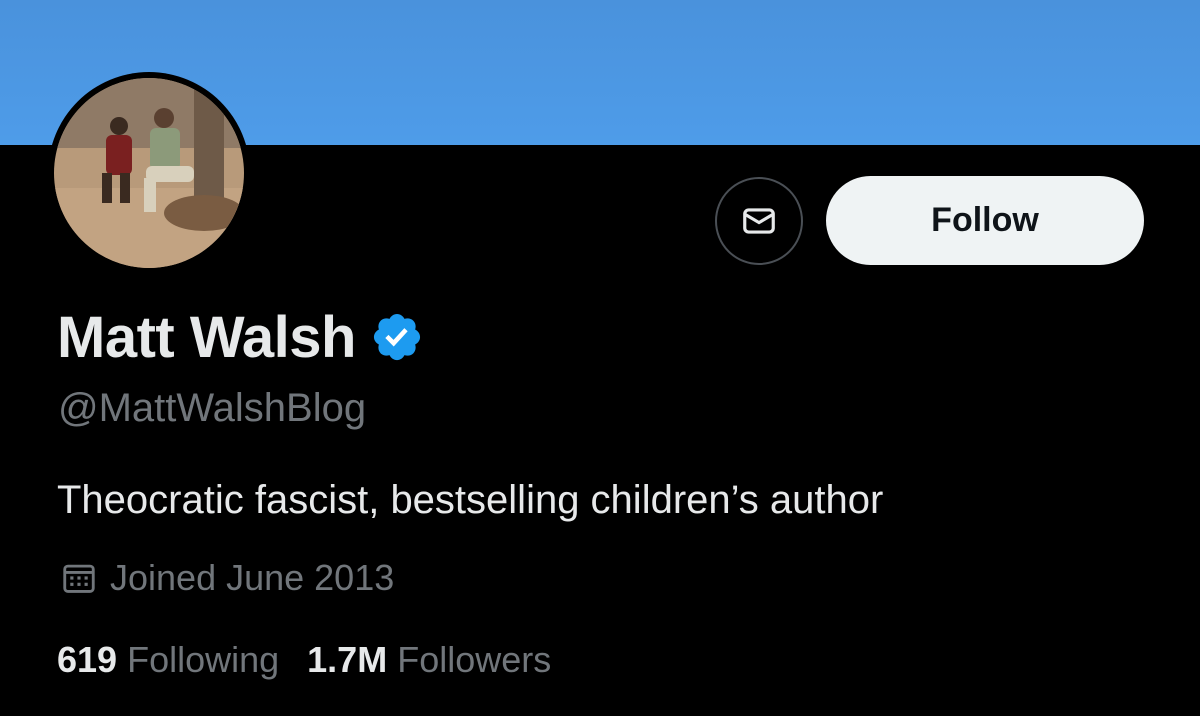 This screenshot has width=1200, height=716. I want to click on follow-stats: 619 Following 1.7M Followers, so click(304, 660).